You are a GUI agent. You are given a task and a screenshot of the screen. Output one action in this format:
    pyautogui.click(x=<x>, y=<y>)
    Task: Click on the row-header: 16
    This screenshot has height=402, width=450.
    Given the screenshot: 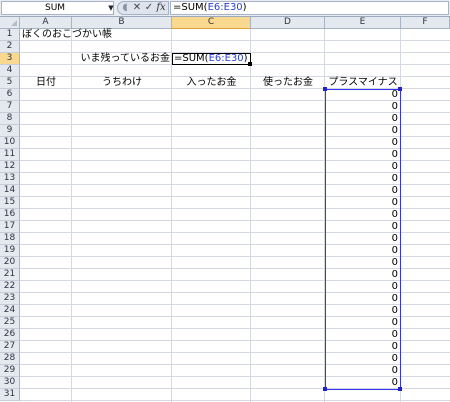 What is the action you would take?
    pyautogui.click(x=10, y=215)
    